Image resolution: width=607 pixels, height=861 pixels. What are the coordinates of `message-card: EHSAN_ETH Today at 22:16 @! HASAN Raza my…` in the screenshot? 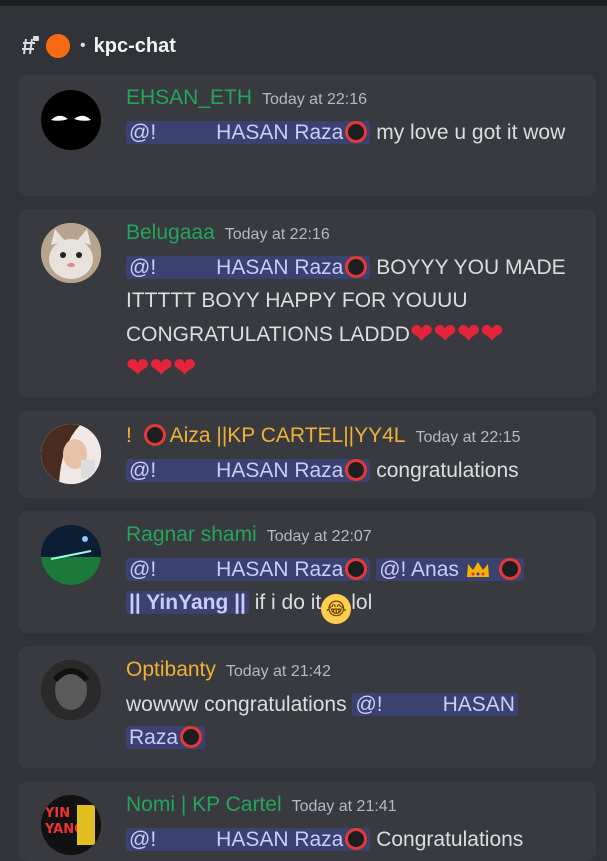 It's located at (307, 135).